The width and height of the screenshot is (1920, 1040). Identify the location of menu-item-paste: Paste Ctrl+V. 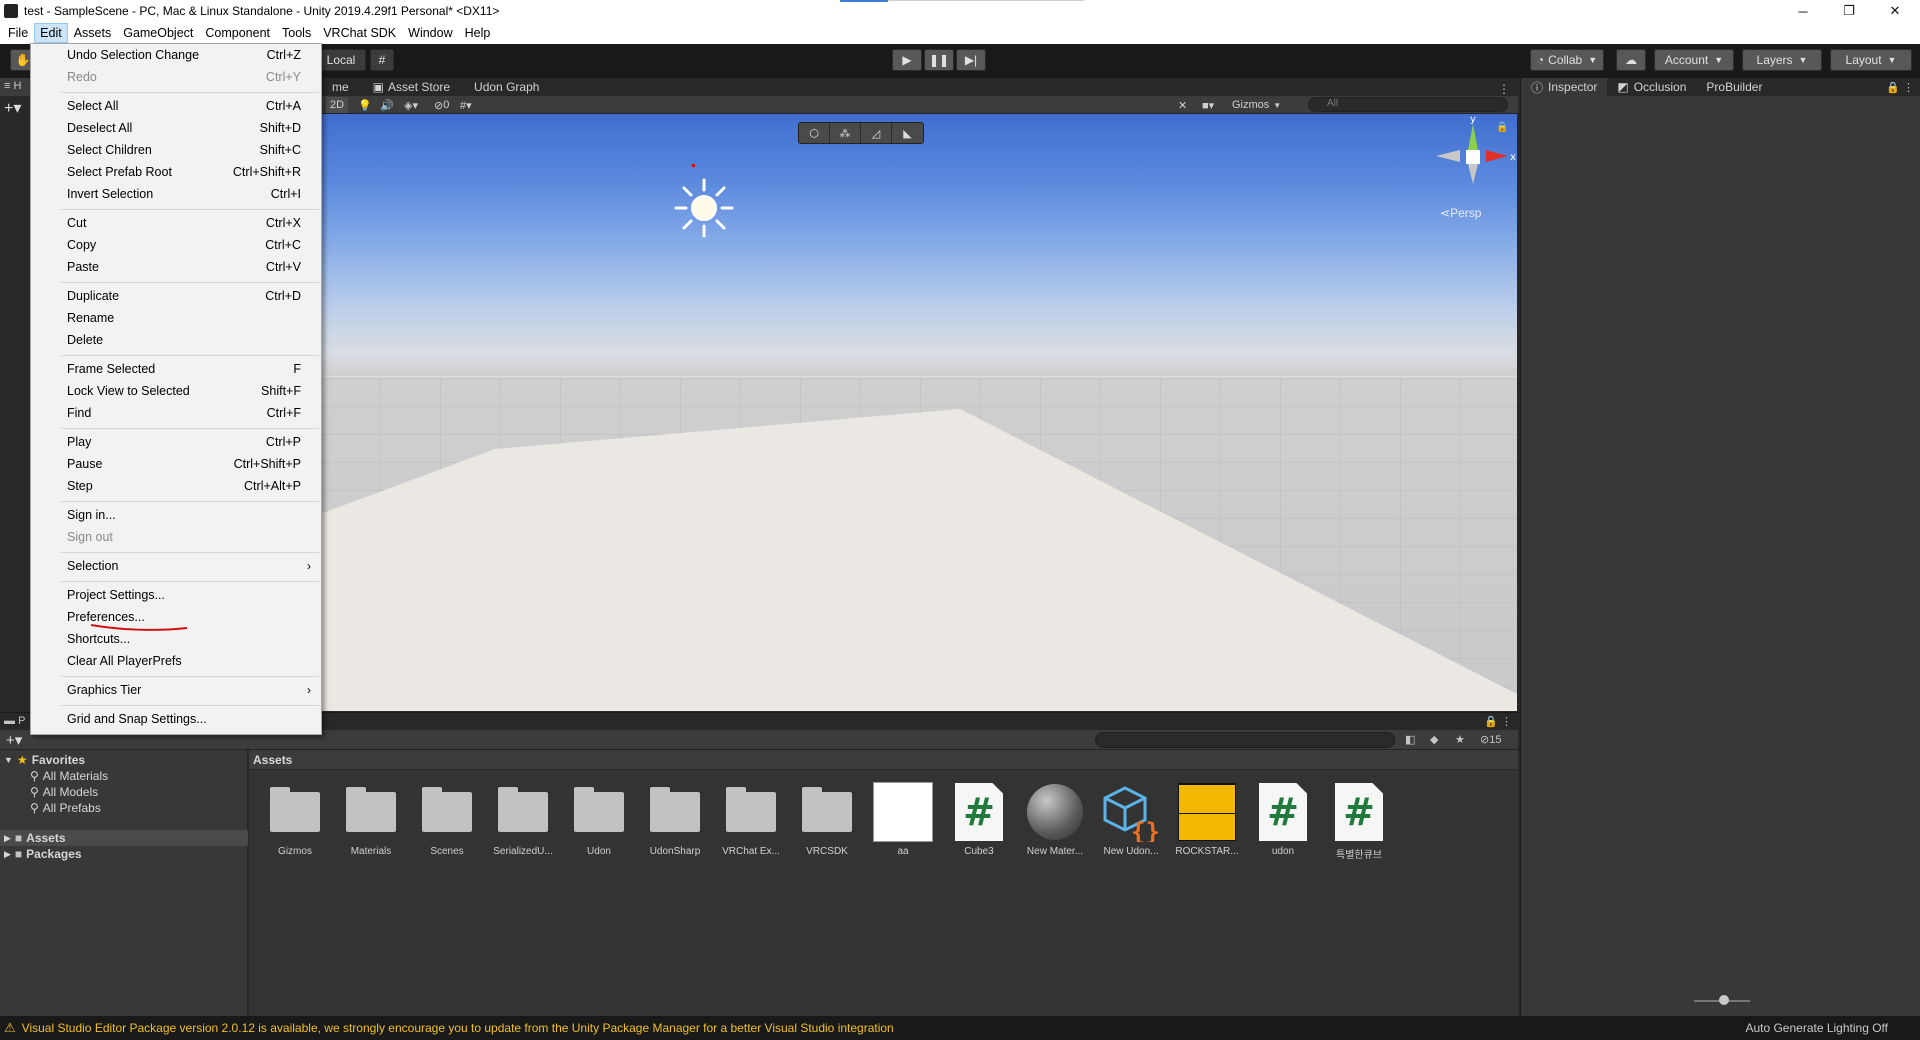
(176, 267).